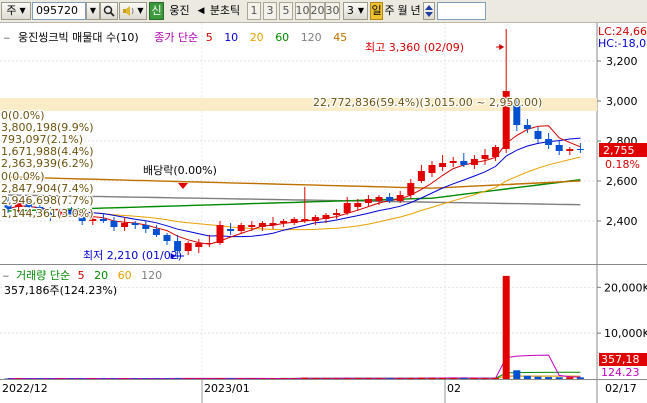 The image size is (647, 403). I want to click on period-button-30: 30, so click(332, 11).